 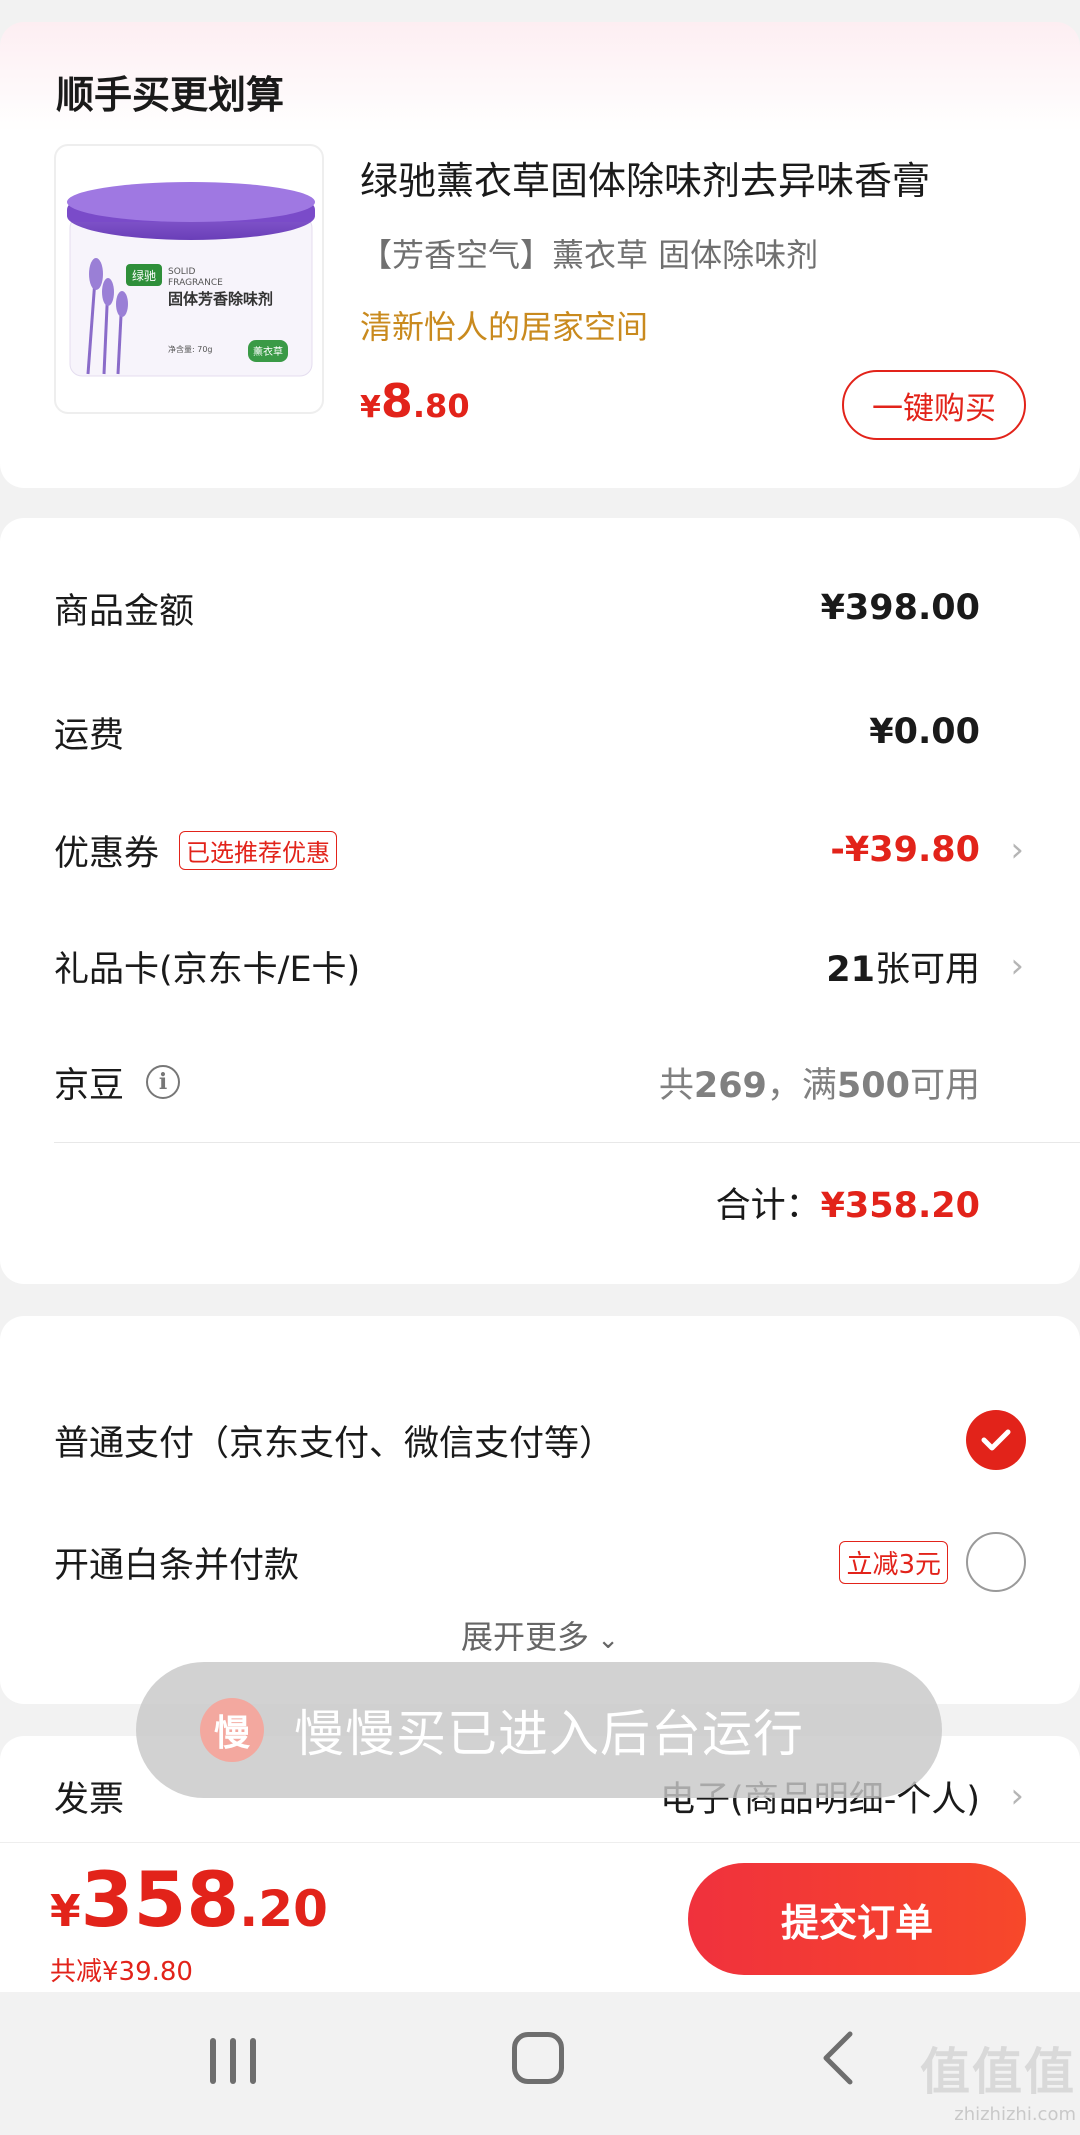 I want to click on home-icon, so click(x=538, y=2058).